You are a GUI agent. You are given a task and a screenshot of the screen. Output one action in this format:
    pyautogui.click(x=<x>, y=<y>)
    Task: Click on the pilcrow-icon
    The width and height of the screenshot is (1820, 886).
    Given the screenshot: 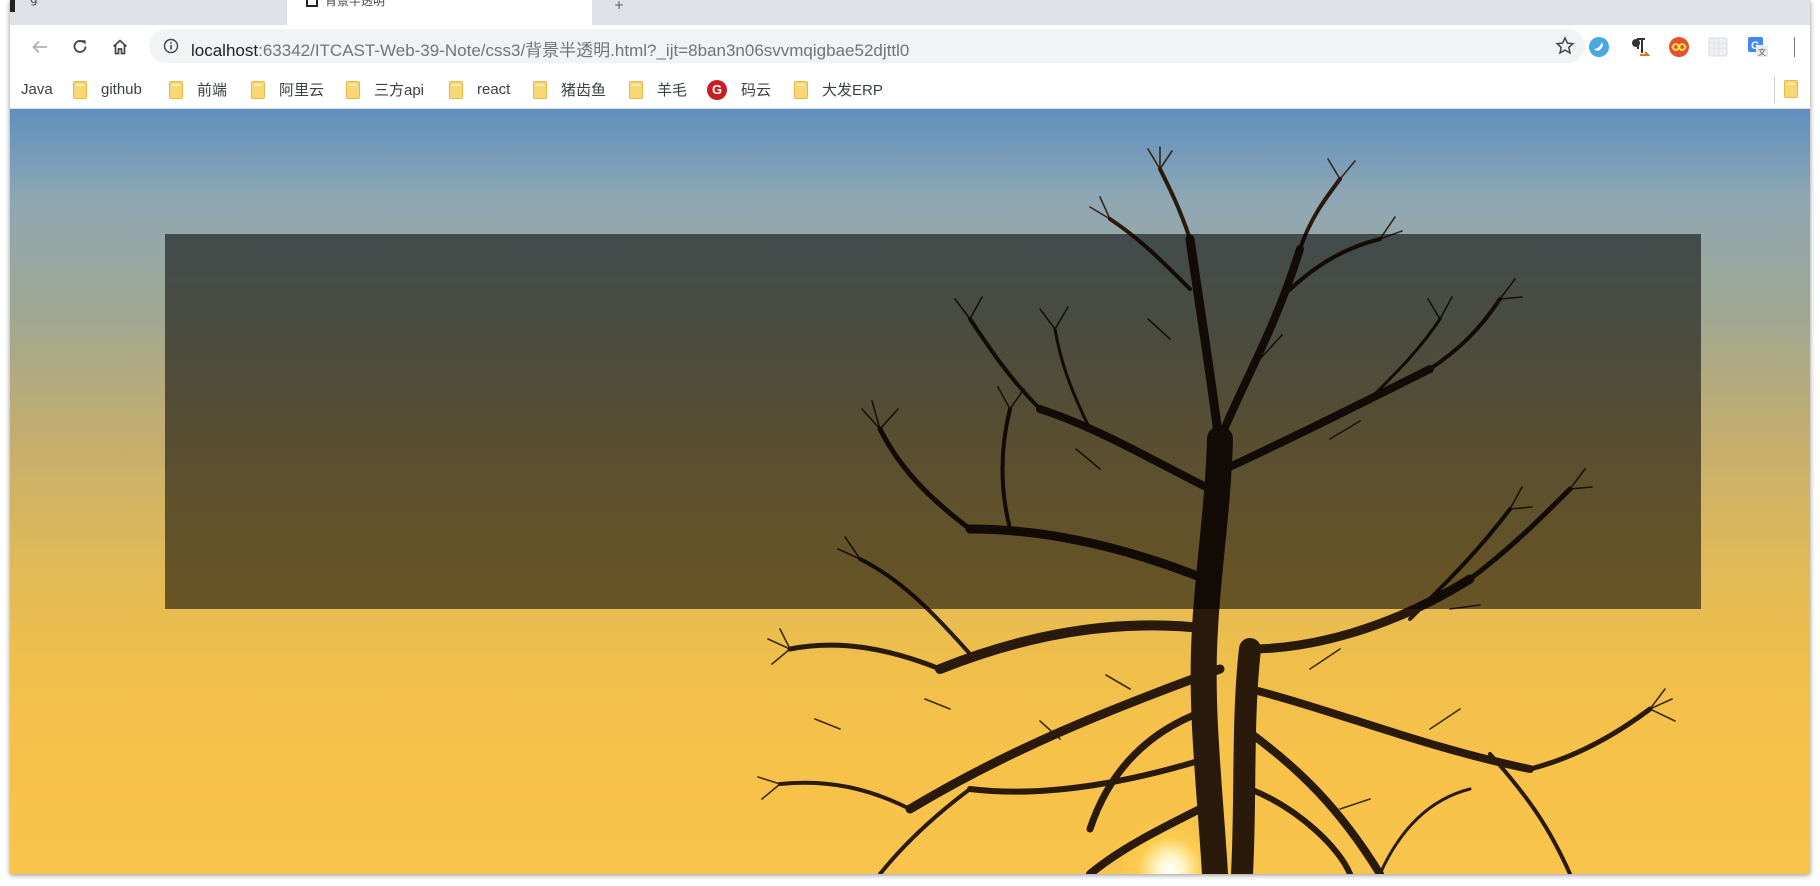 What is the action you would take?
    pyautogui.click(x=1641, y=47)
    